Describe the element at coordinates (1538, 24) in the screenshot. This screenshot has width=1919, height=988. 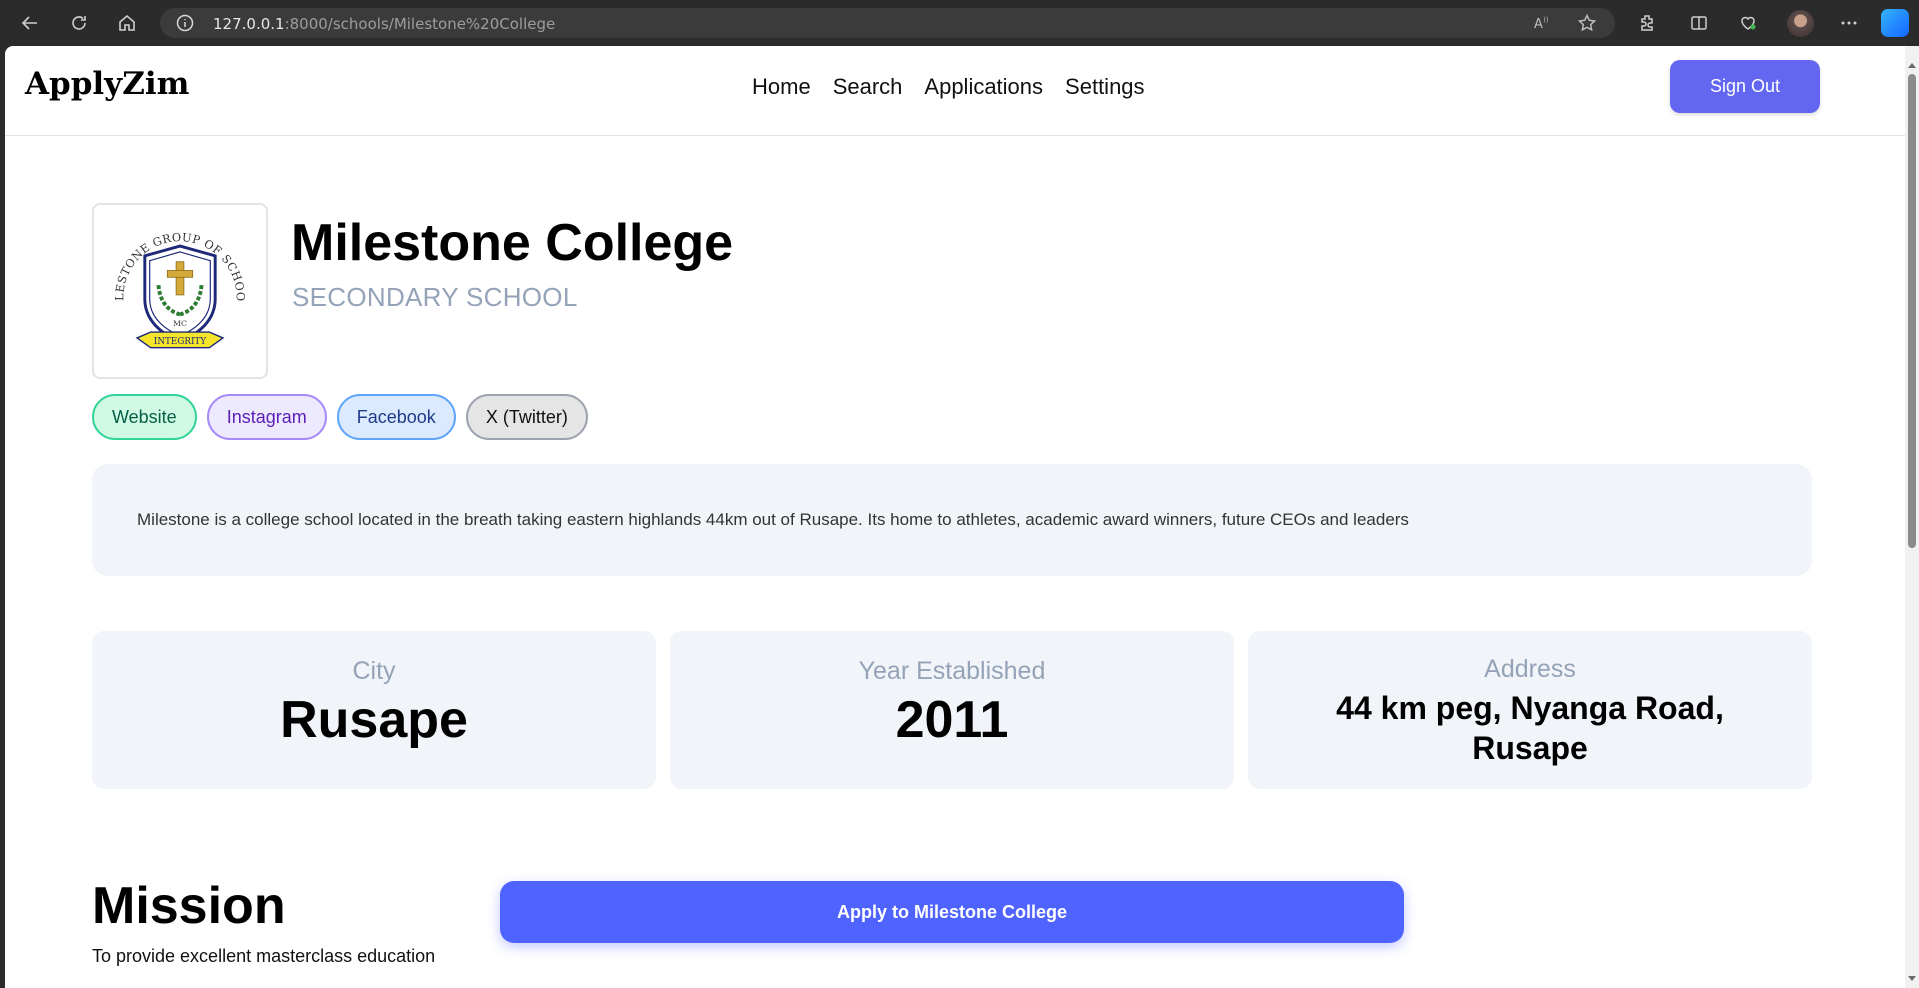
I see `svg-text: A` at that location.